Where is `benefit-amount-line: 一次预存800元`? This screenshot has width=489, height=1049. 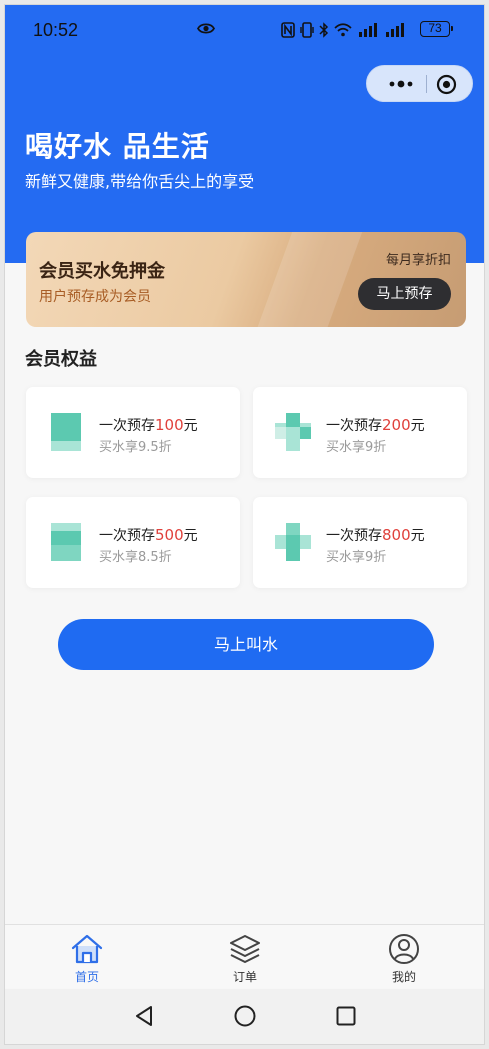
benefit-amount-line: 一次预存800元 is located at coordinates (375, 535).